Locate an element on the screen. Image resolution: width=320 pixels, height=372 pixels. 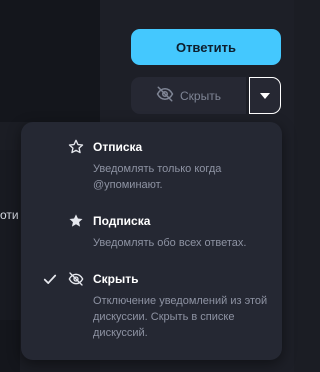
hide-split-button: Скрыть is located at coordinates (206, 95).